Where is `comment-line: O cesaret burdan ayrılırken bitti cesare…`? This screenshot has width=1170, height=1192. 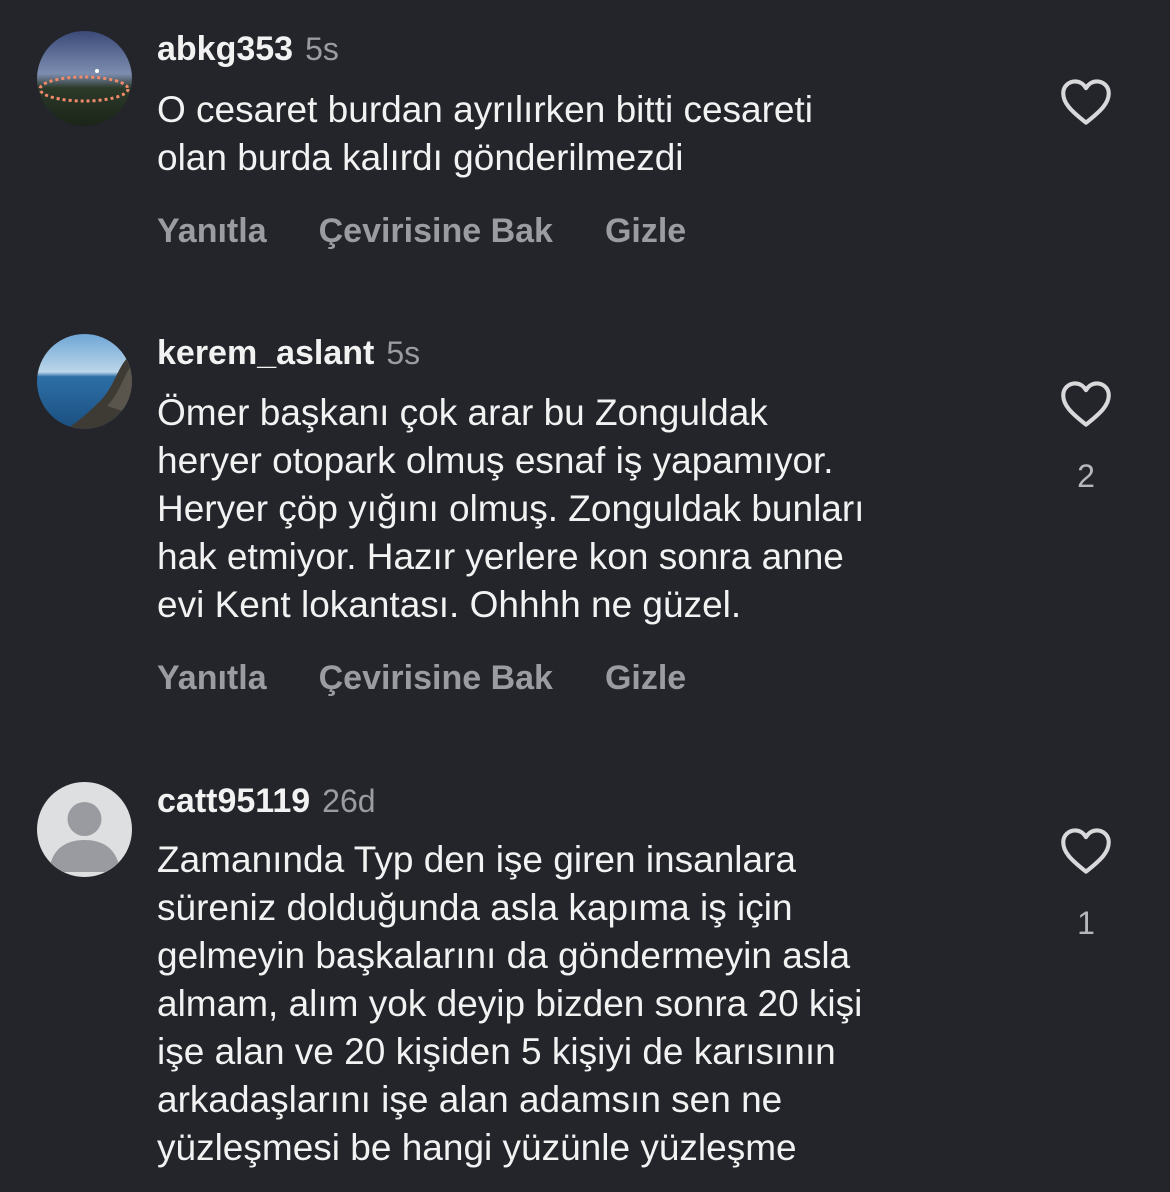
comment-line: O cesaret burdan ayrılırken bitti cesare… is located at coordinates (485, 109).